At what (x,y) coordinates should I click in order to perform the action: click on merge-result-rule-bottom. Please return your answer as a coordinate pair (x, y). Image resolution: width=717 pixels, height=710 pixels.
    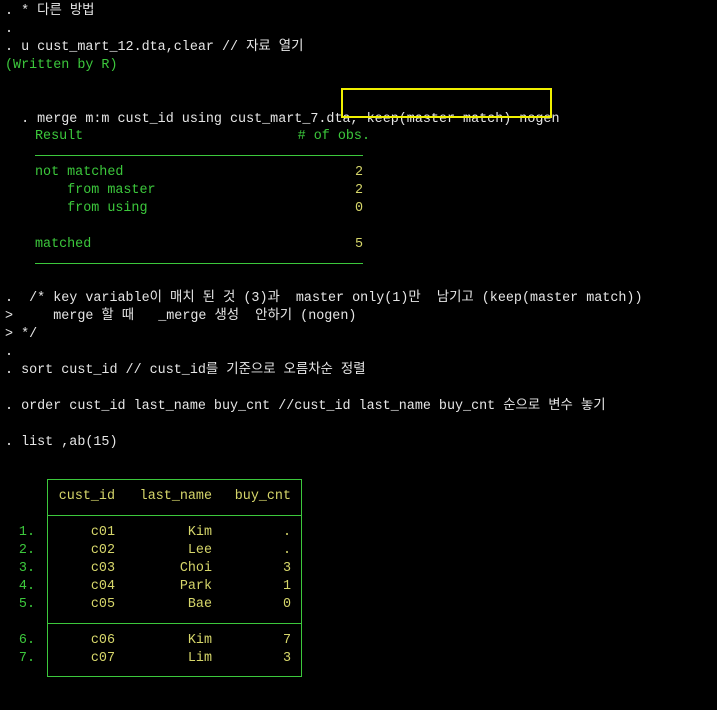
    Looking at the image, I should click on (199, 263).